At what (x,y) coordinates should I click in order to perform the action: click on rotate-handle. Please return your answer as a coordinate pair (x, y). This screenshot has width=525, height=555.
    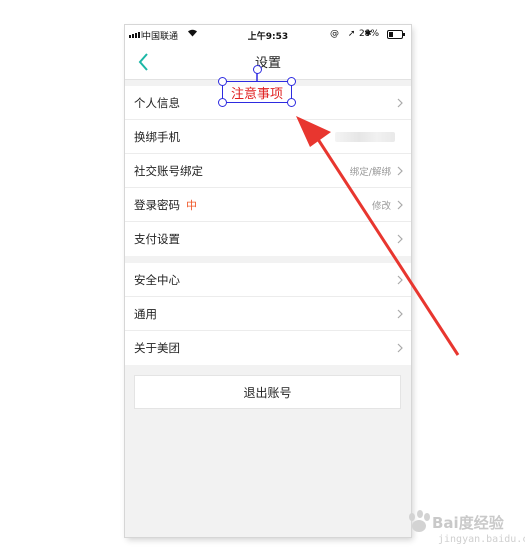
    Looking at the image, I should click on (257, 69).